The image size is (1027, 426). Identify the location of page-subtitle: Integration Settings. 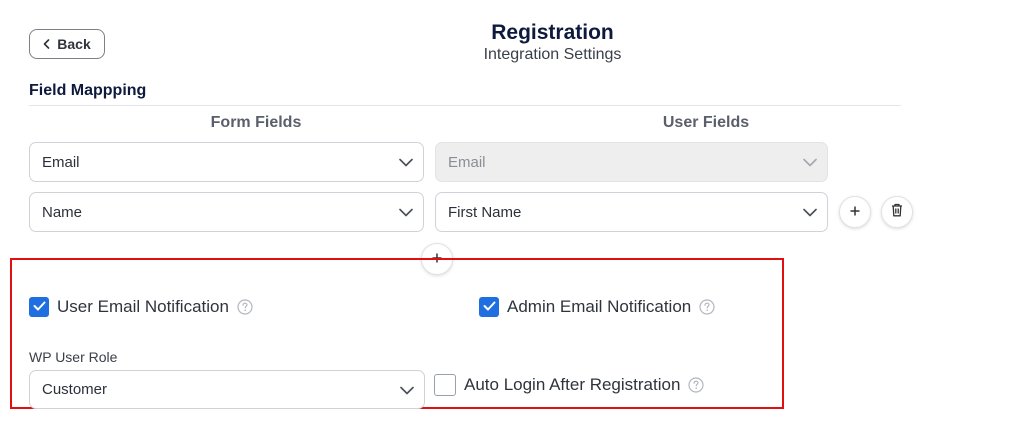
(552, 54).